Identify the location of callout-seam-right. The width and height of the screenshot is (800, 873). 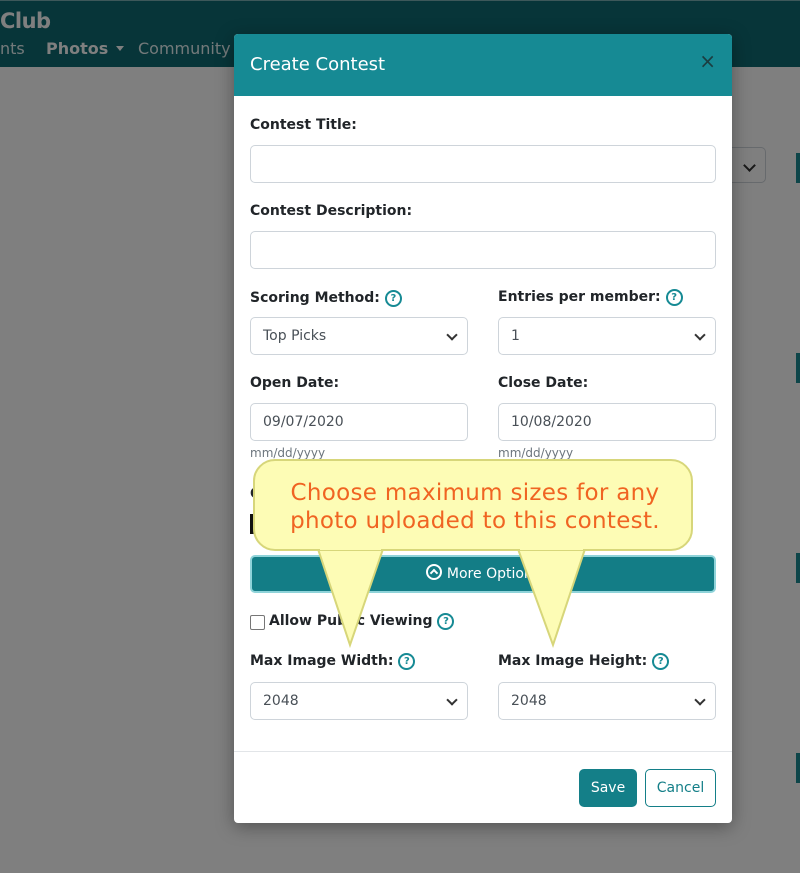
(551, 548).